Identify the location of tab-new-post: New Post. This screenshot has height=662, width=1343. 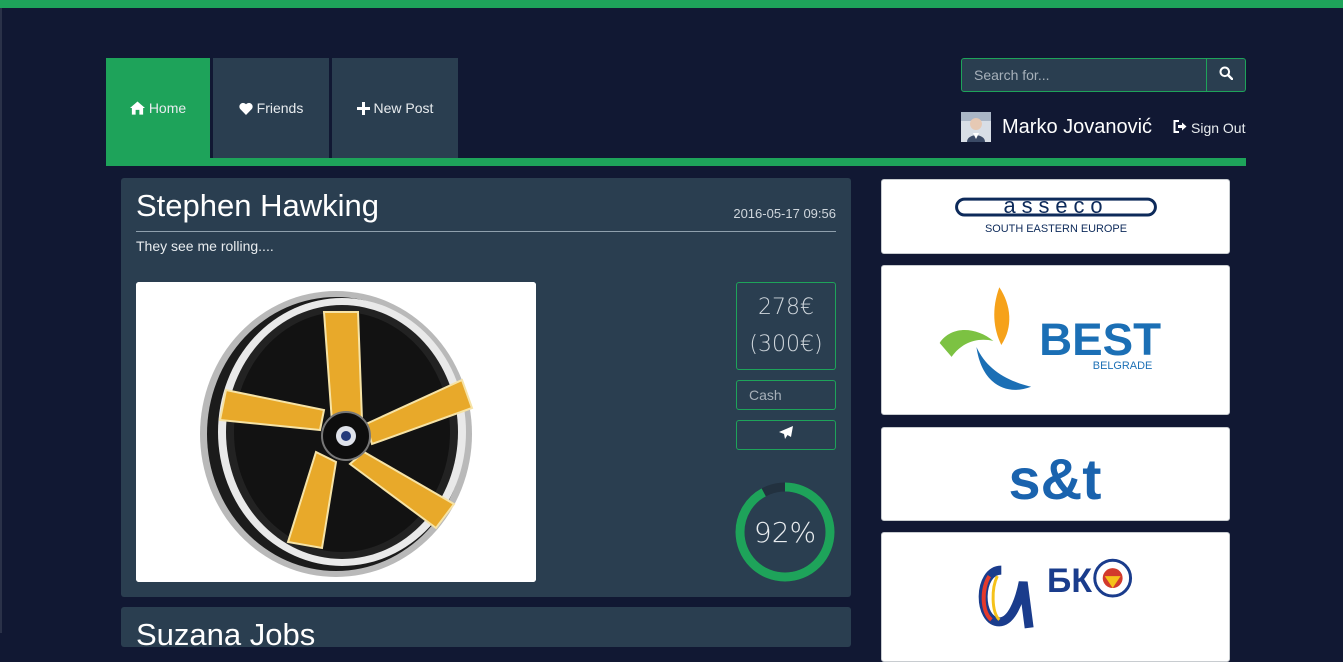
(395, 108).